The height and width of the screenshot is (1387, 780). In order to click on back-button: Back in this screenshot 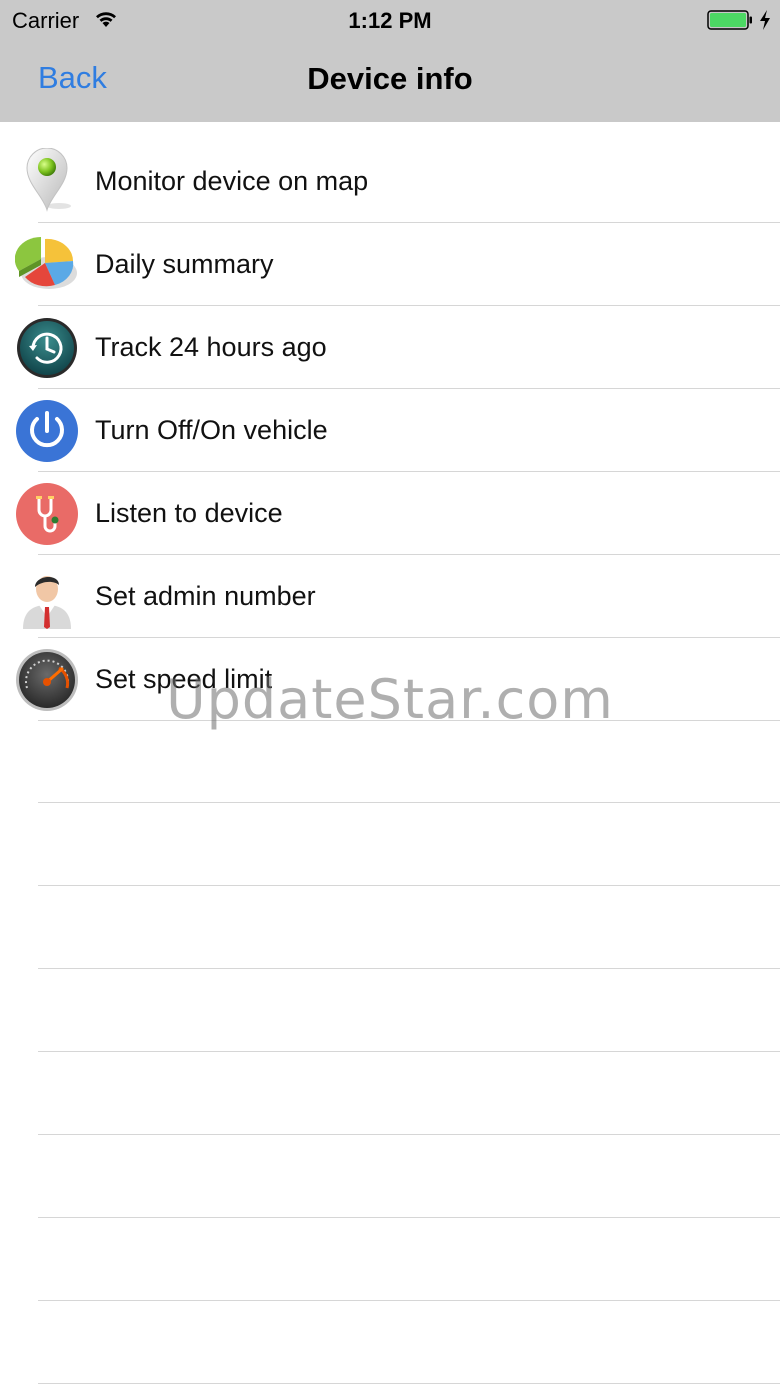, I will do `click(72, 78)`.